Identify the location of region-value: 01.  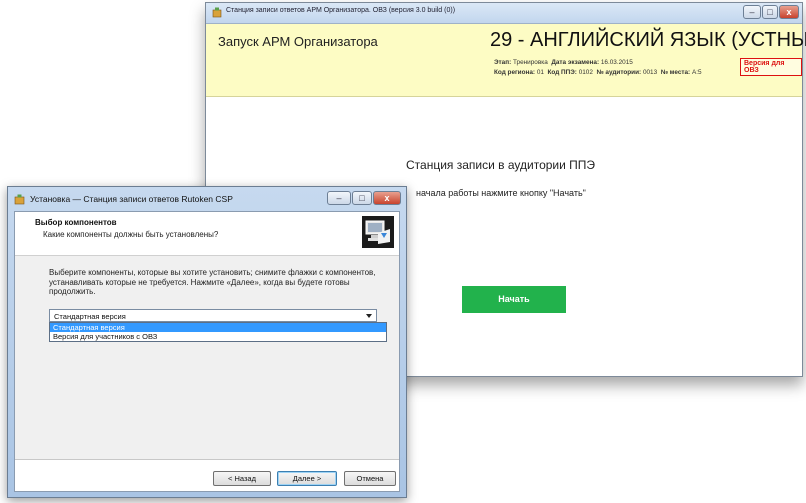
(540, 72).